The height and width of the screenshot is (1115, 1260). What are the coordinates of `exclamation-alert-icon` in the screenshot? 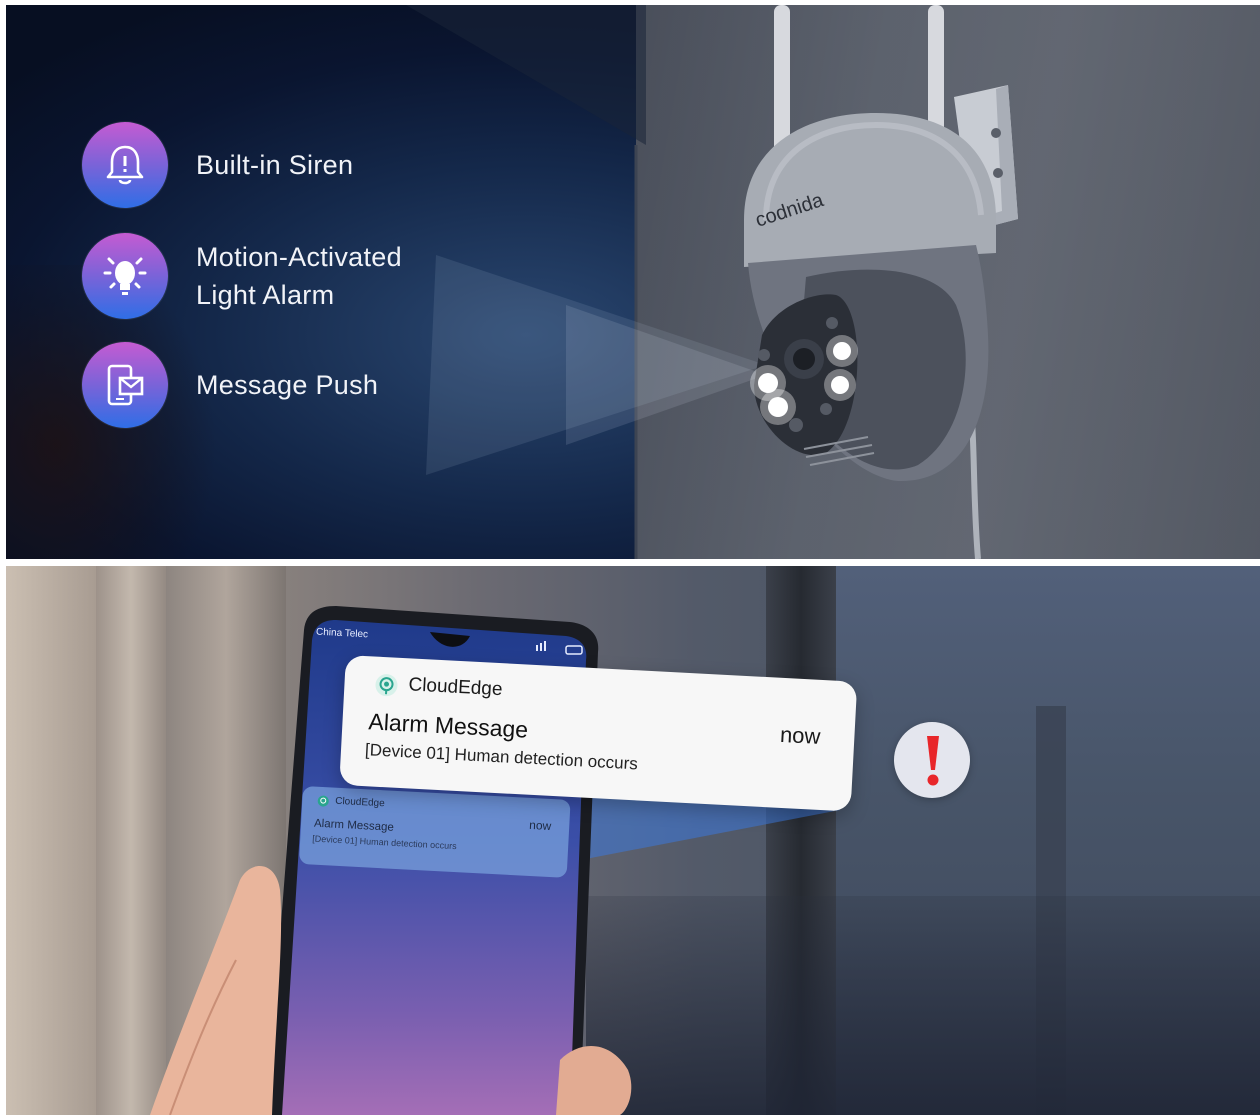 It's located at (932, 760).